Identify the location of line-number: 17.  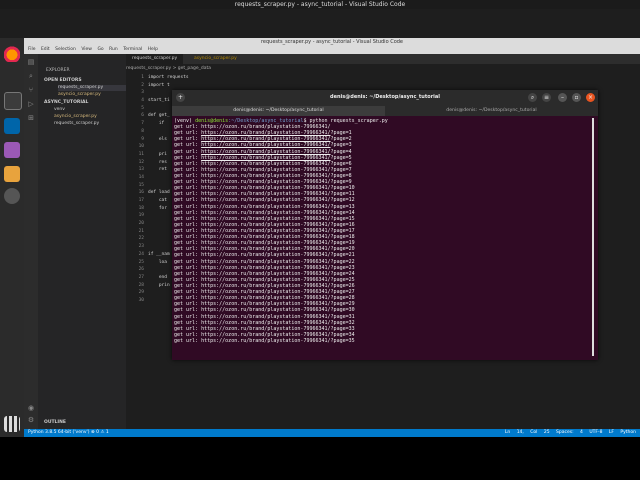
(141, 200).